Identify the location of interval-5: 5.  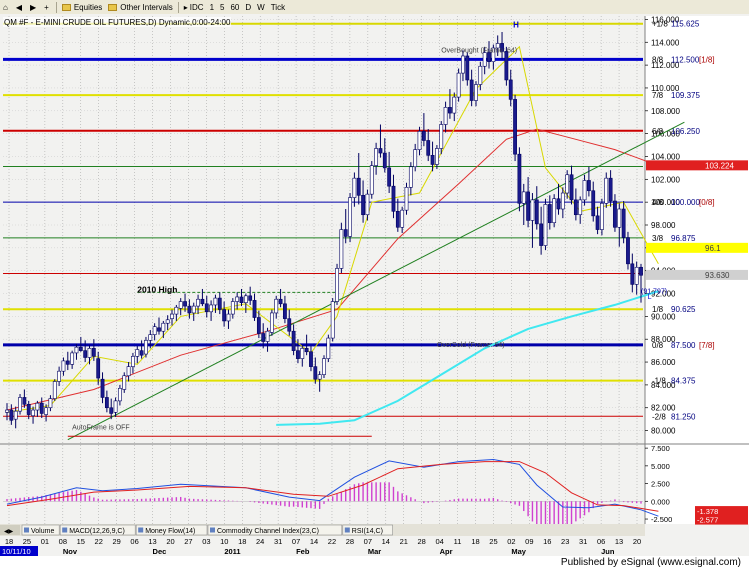
(222, 7).